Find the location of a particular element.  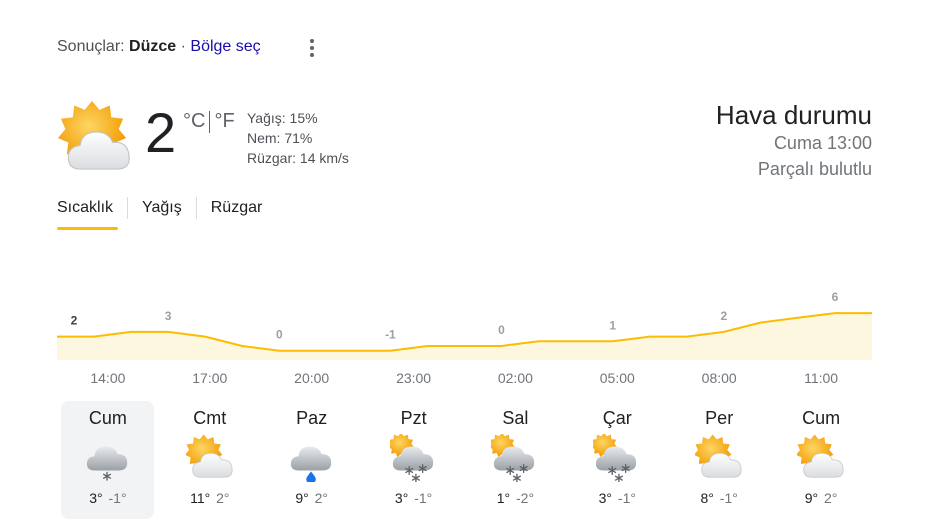

weather-header: Hava durumu Cuma 13:00 Parçalı bulutlu is located at coordinates (794, 141).